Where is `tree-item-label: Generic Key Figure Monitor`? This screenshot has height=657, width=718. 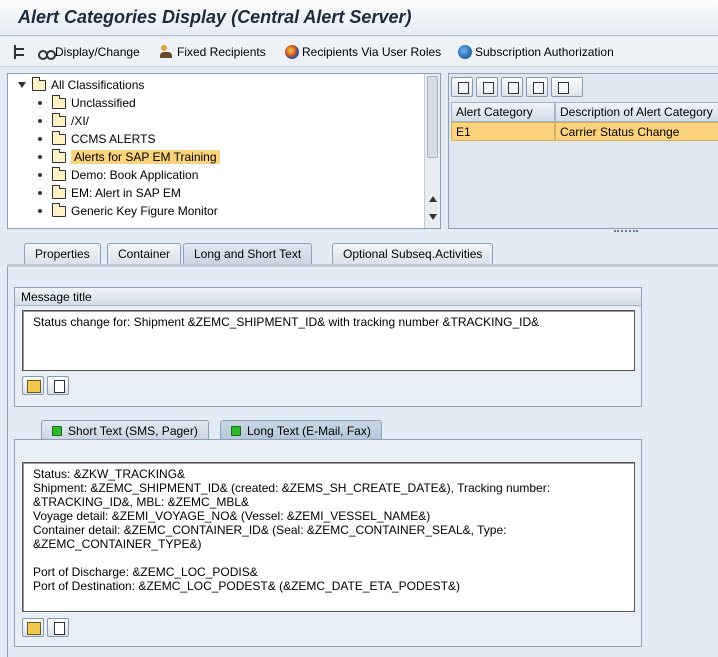 tree-item-label: Generic Key Figure Monitor is located at coordinates (144, 211).